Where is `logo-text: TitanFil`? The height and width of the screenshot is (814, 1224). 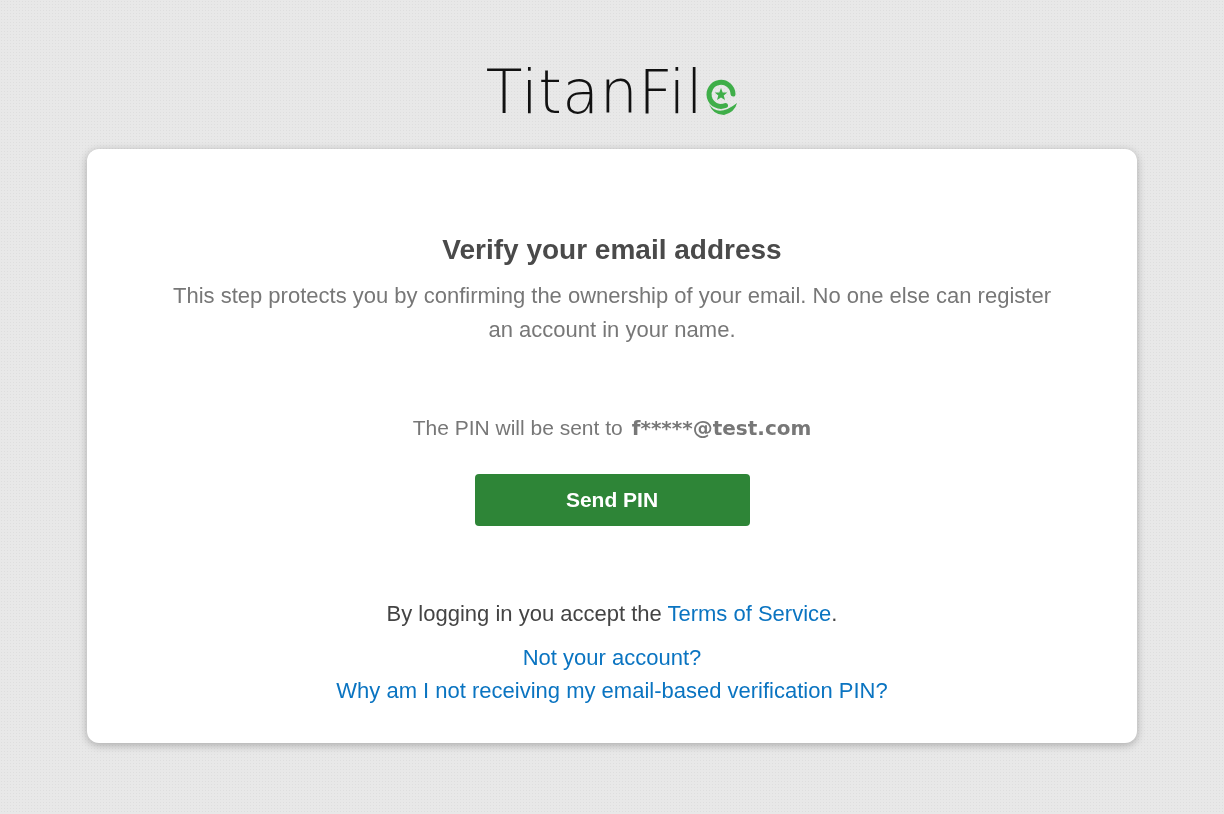
logo-text: TitanFil is located at coordinates (594, 92).